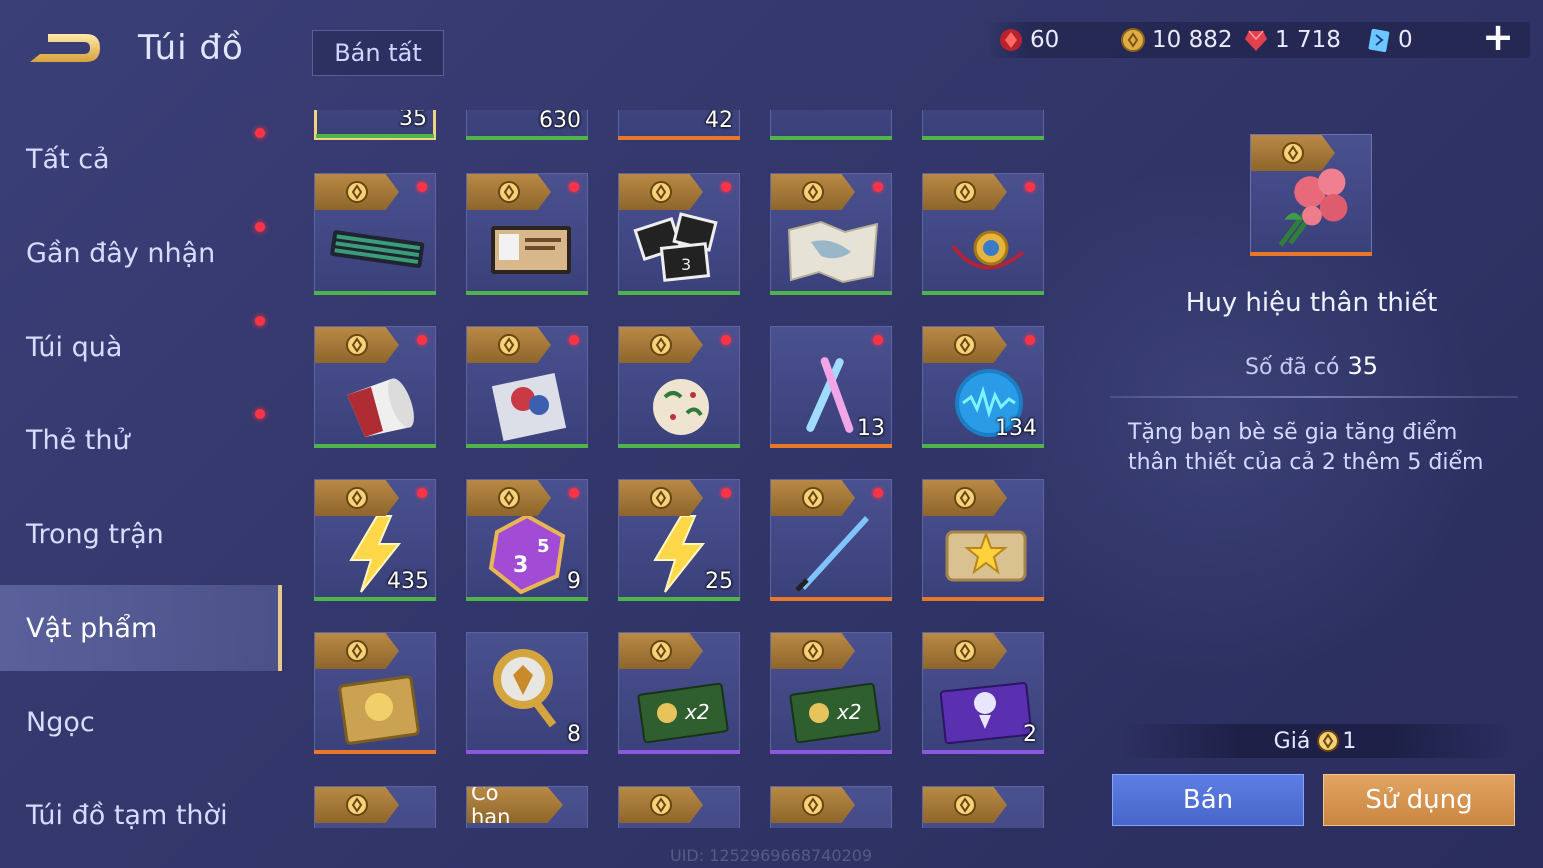 The height and width of the screenshot is (868, 1543). I want to click on inventory-slot: 134, so click(983, 387).